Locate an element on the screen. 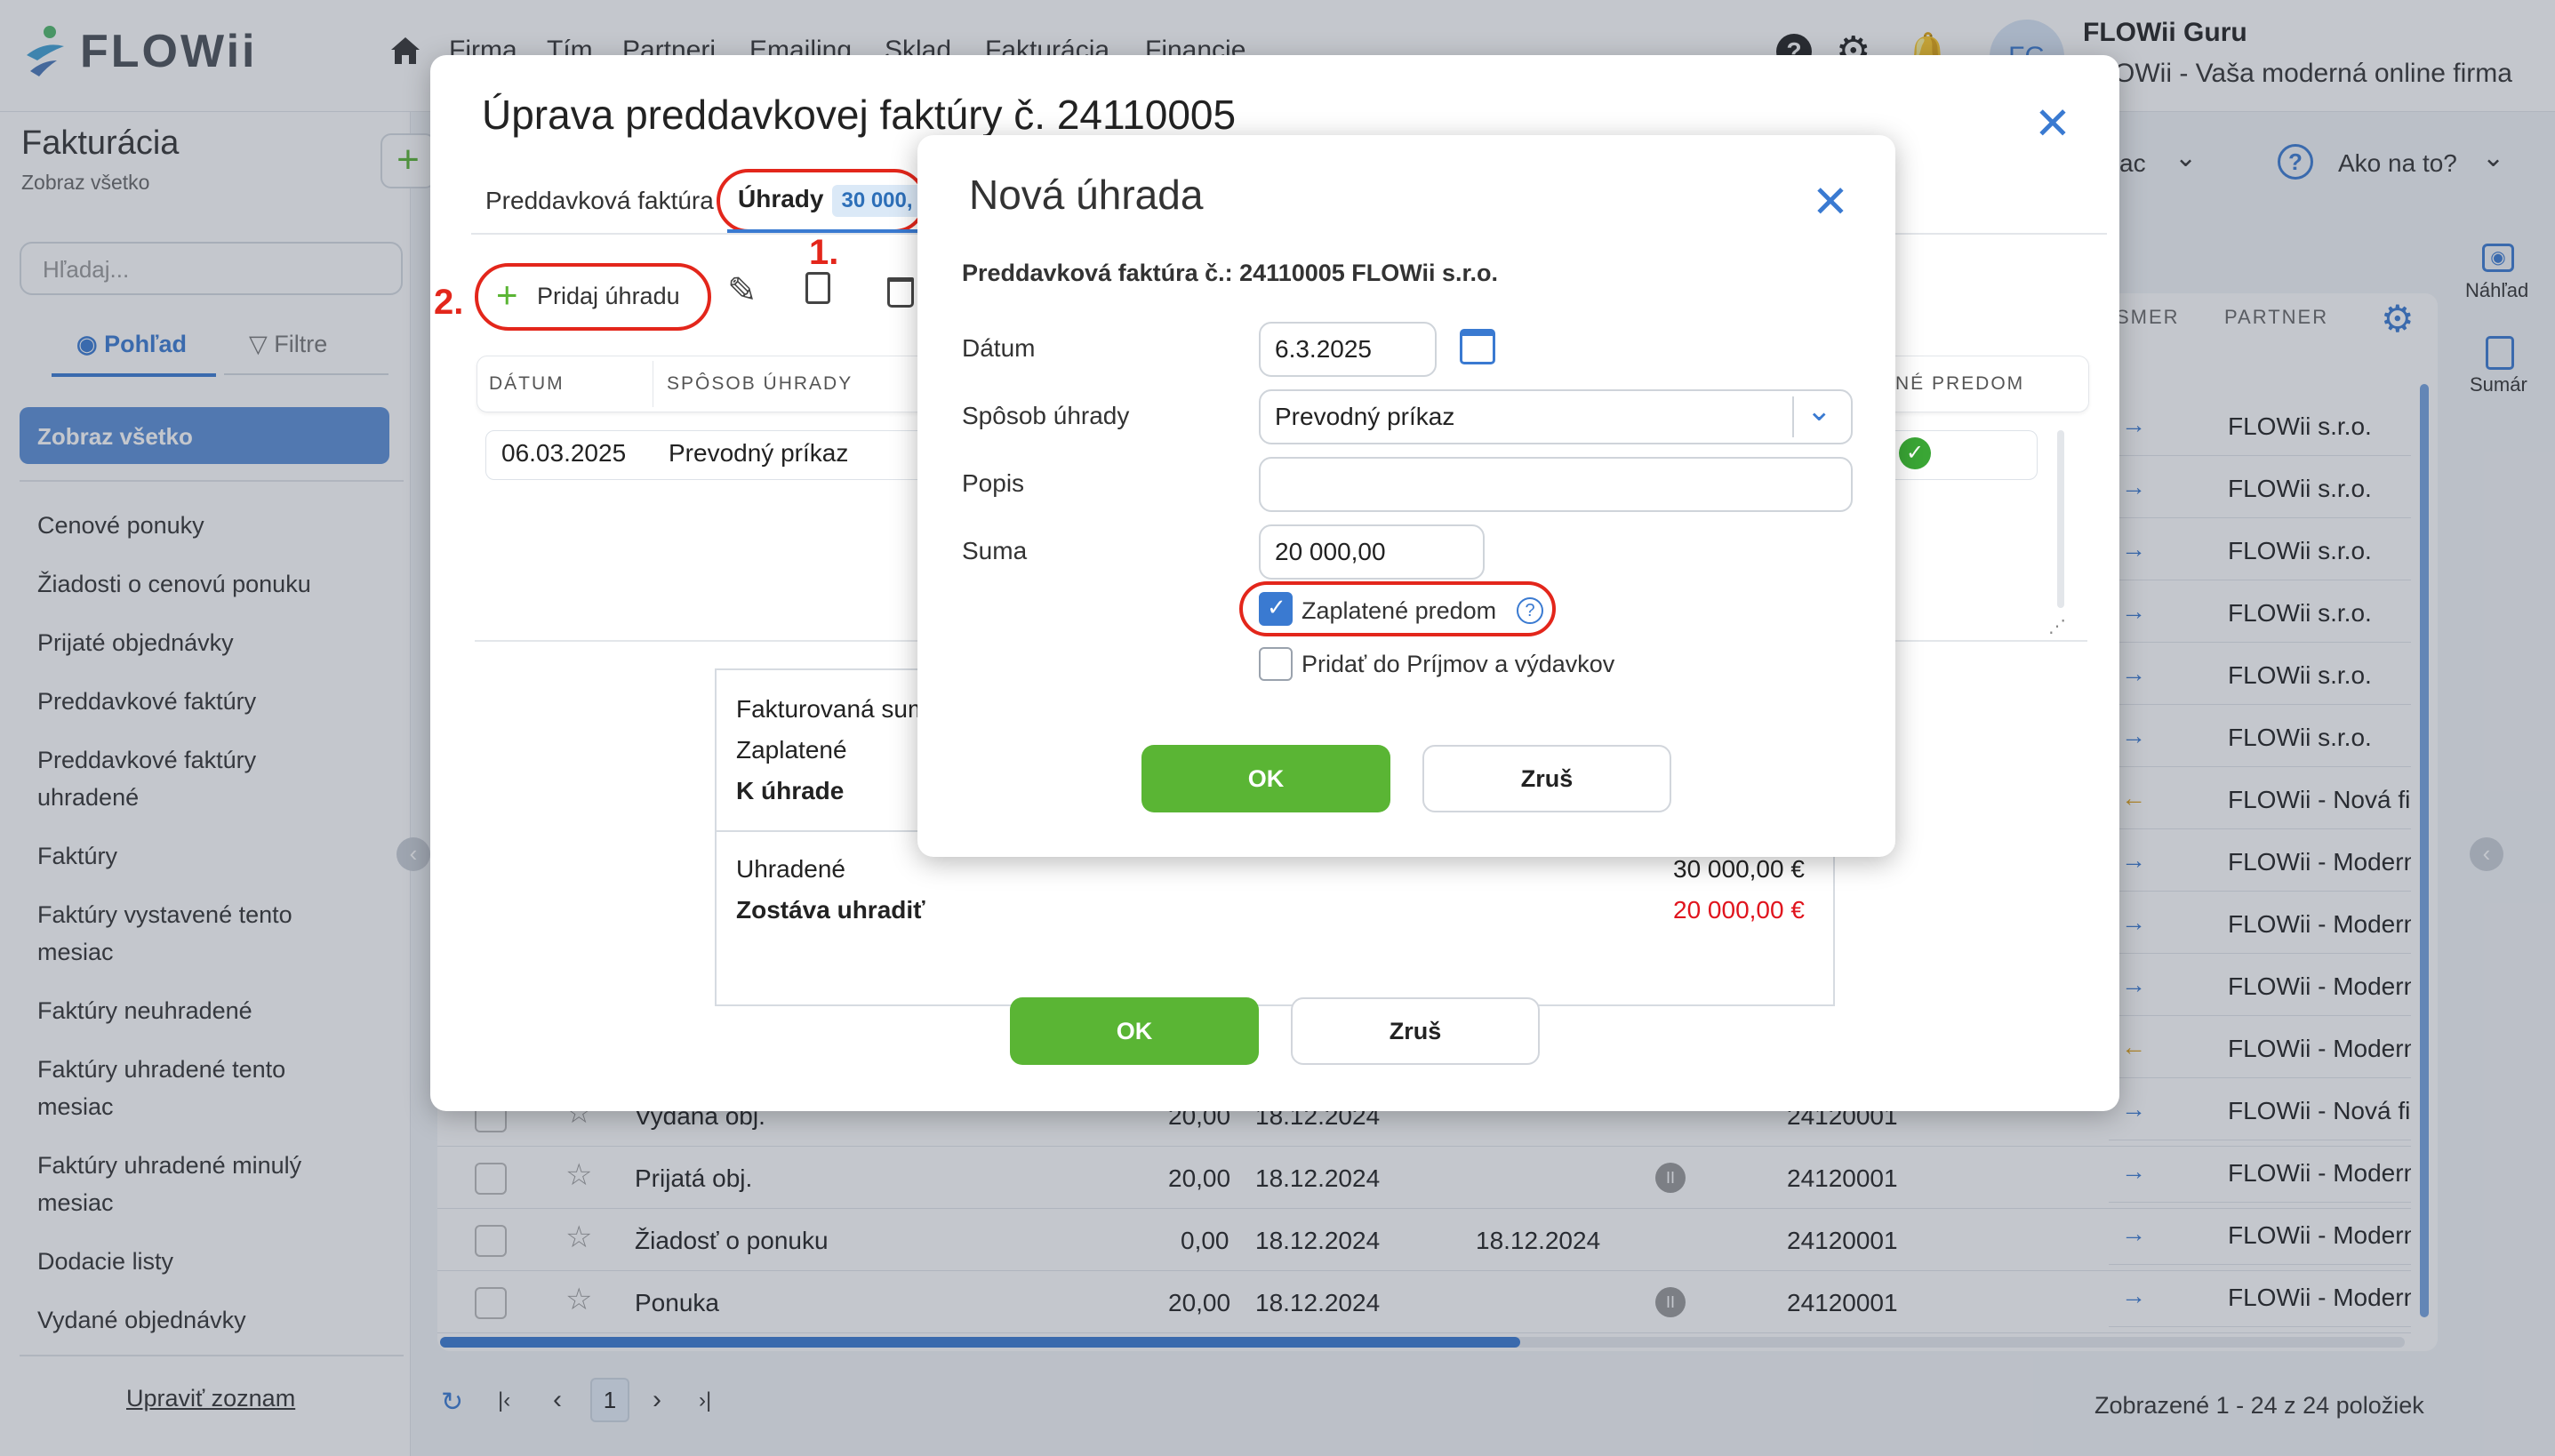 This screenshot has height=1456, width=2555. check-icon: ✓ is located at coordinates (1276, 607).